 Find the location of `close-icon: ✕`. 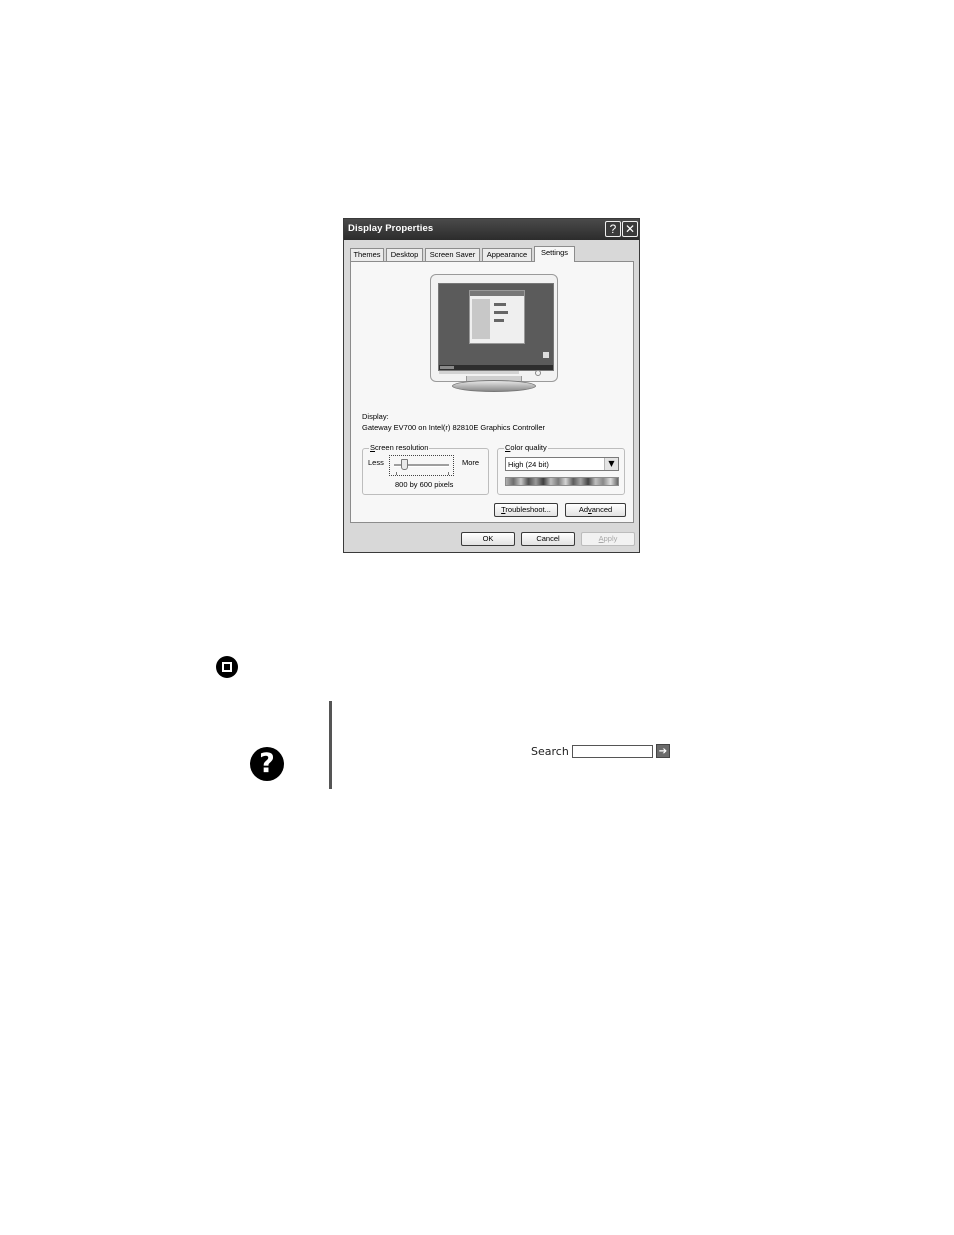

close-icon: ✕ is located at coordinates (630, 229).